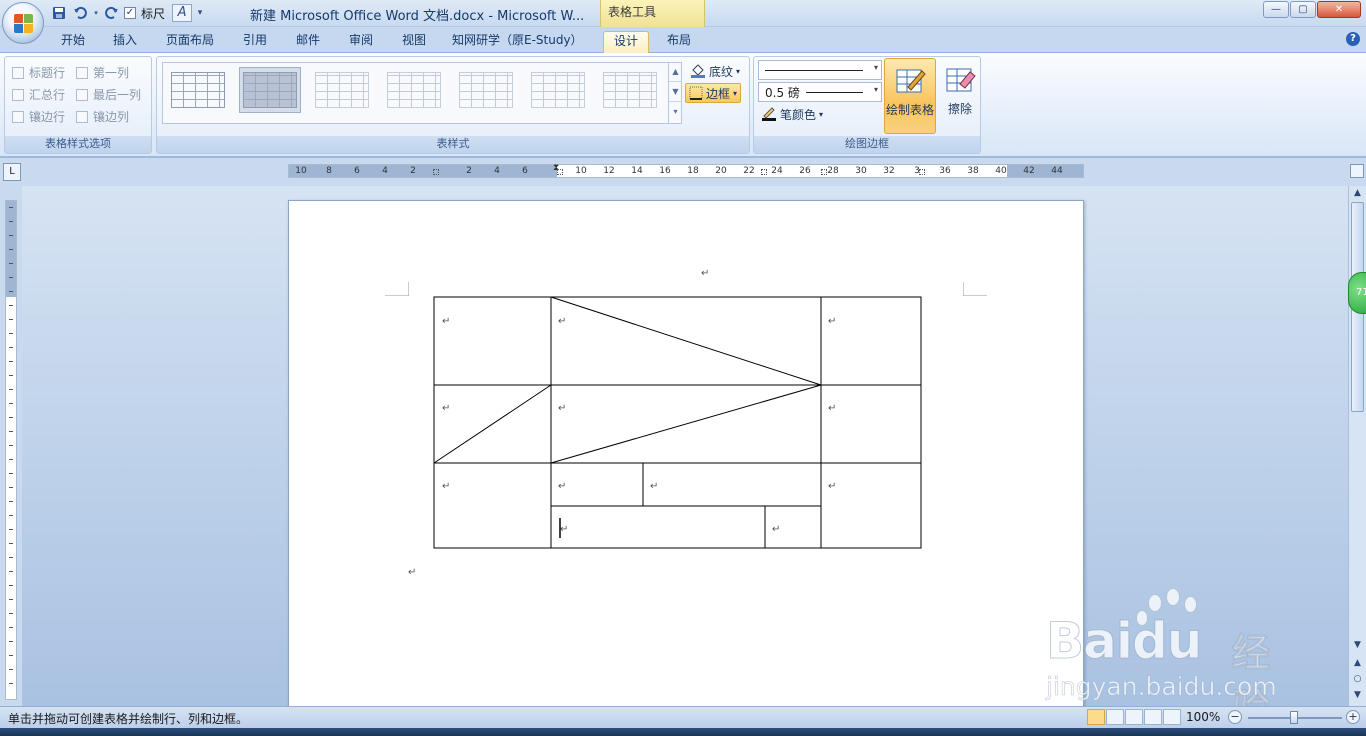 This screenshot has height=736, width=1366. What do you see at coordinates (1357, 679) in the screenshot?
I see `select-browse-object-icon: ○` at bounding box center [1357, 679].